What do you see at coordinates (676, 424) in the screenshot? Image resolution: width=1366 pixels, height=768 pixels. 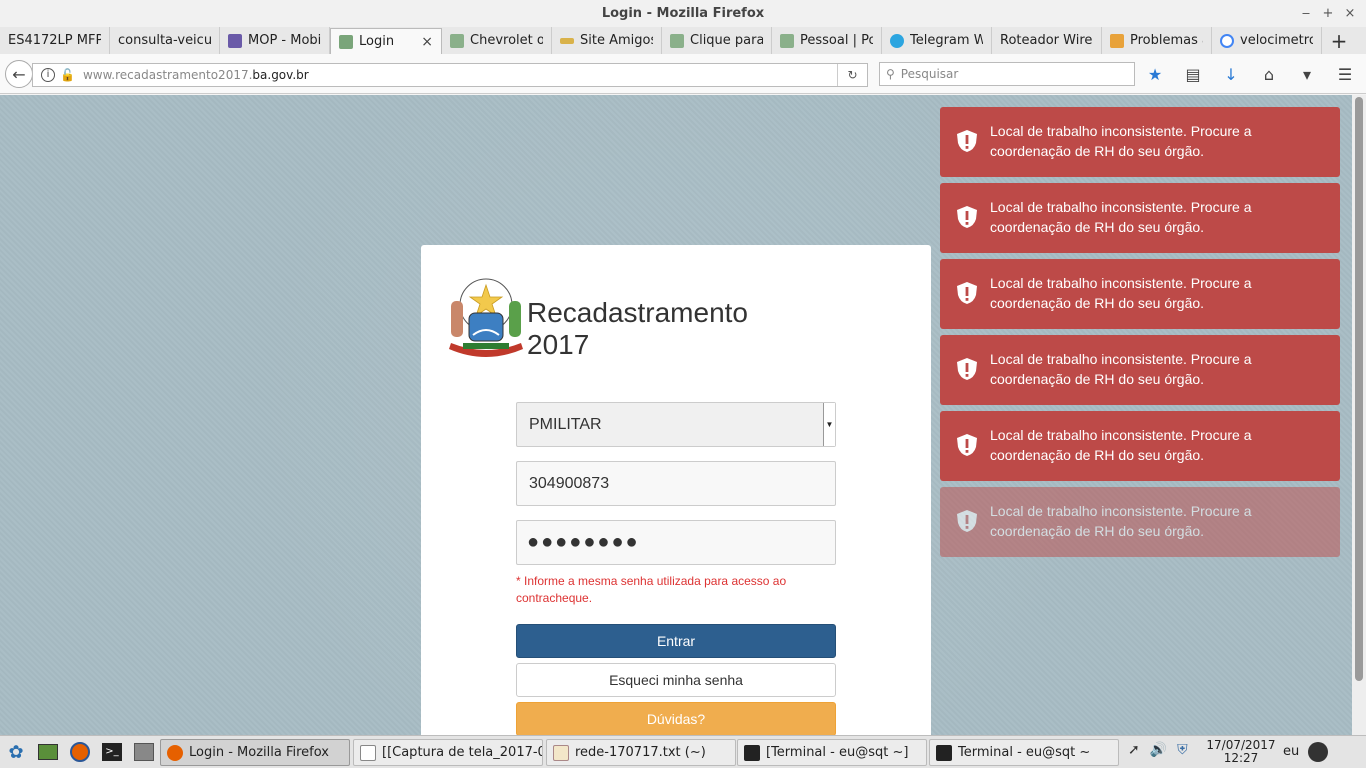 I see `organization-select: PMILITAR ▼` at bounding box center [676, 424].